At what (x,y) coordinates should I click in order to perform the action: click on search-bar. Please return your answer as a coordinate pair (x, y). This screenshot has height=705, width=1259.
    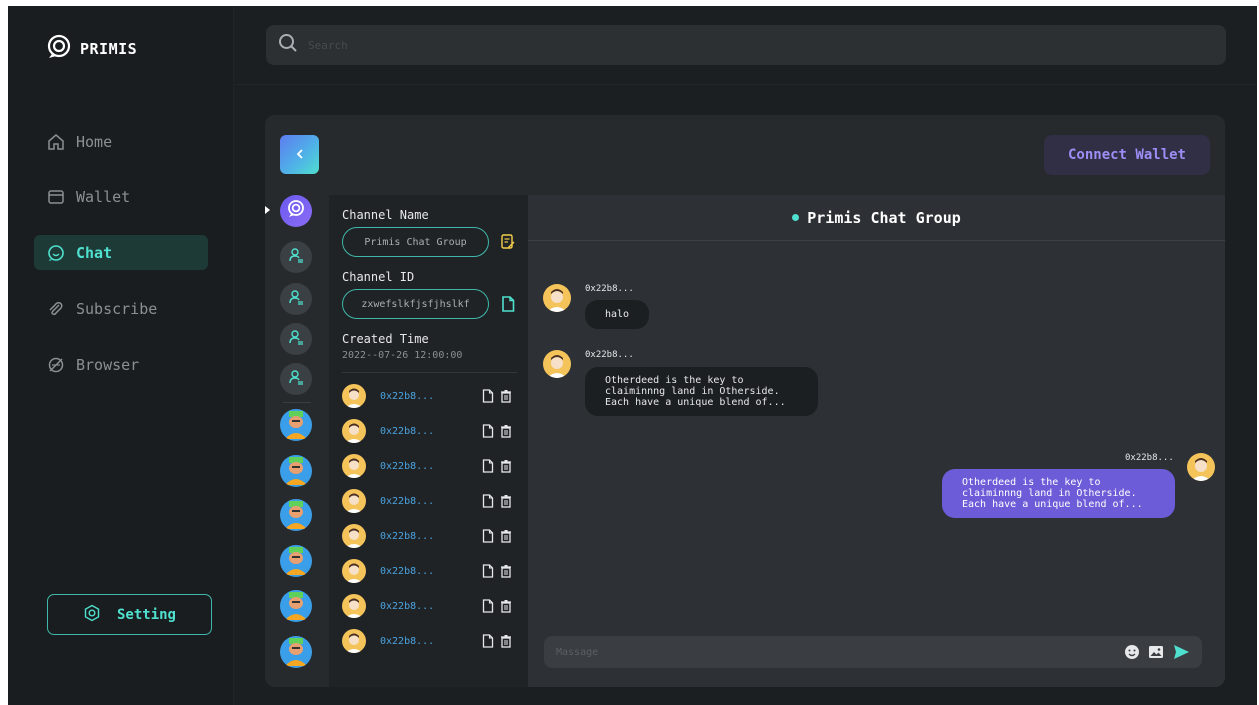
    Looking at the image, I should click on (746, 45).